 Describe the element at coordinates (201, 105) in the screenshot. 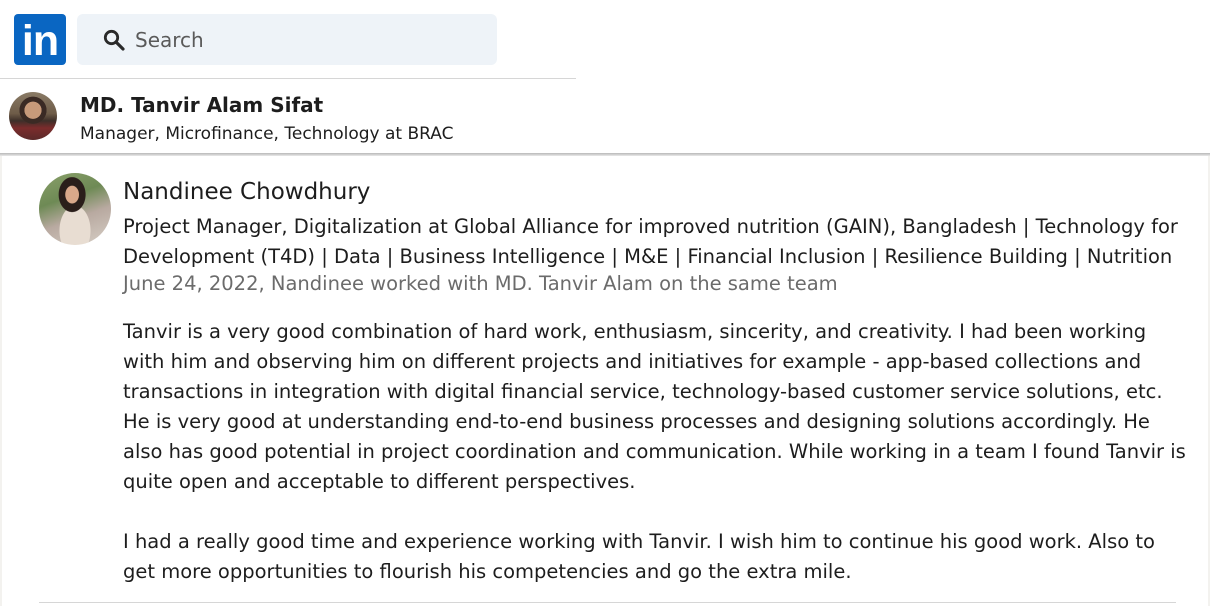

I see `profile-name: MD. Tanvir Alam Sifat` at that location.